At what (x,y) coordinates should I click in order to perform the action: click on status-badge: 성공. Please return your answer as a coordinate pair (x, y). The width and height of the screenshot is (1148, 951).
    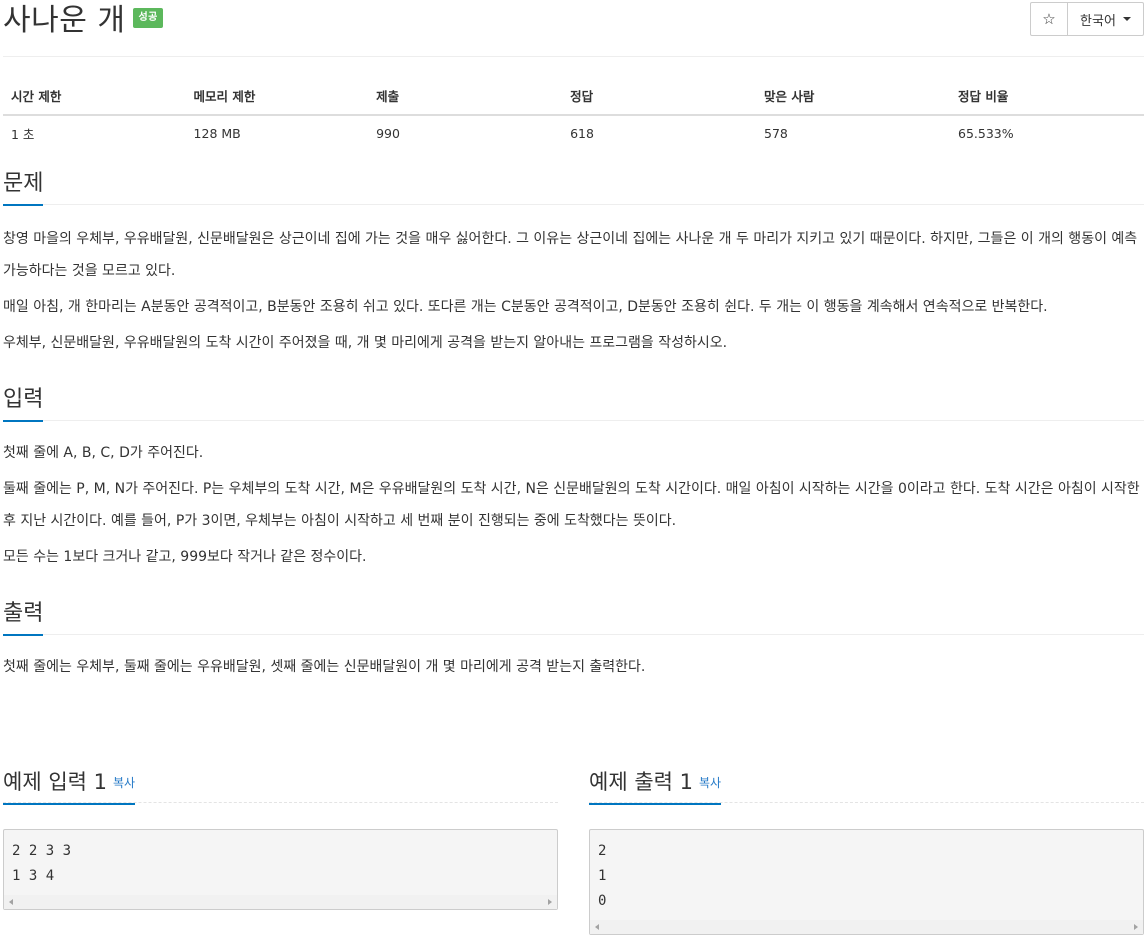
    Looking at the image, I should click on (148, 17).